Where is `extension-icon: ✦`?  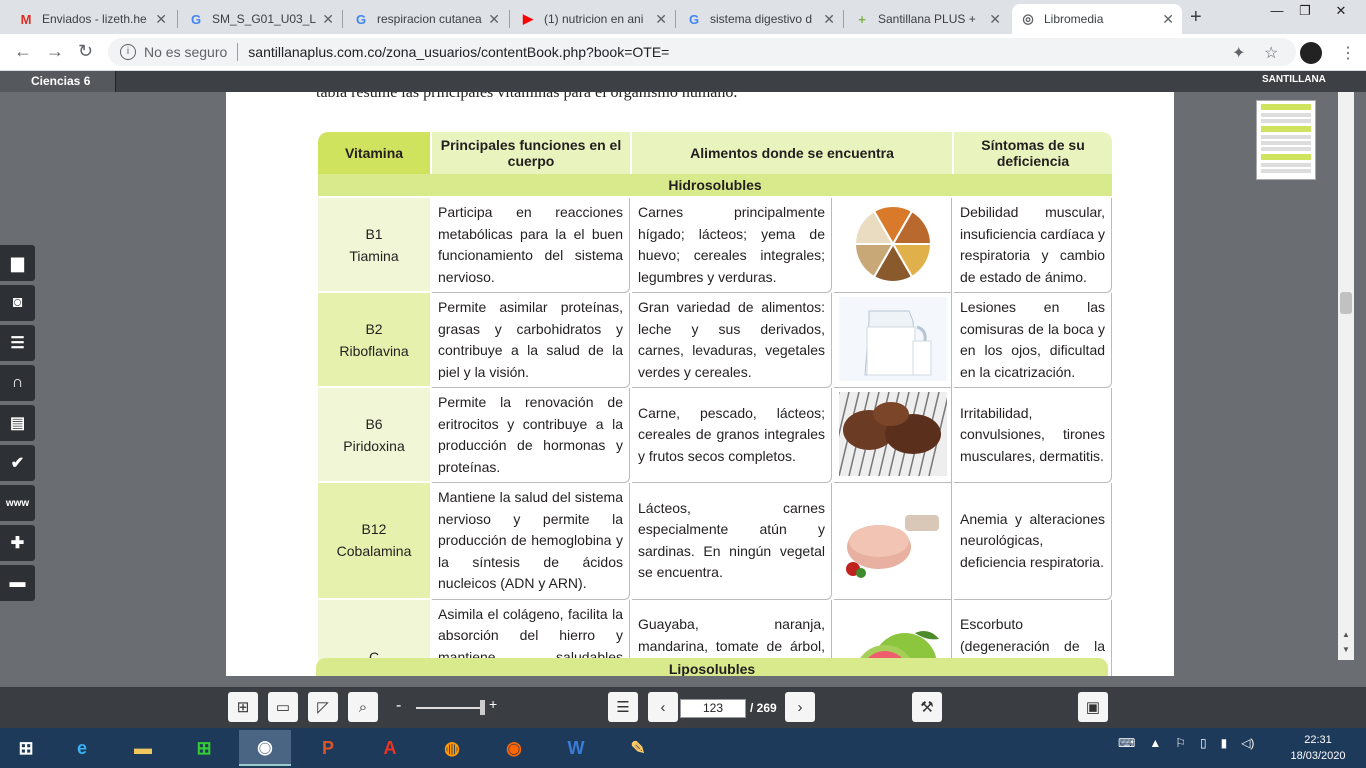 extension-icon: ✦ is located at coordinates (1238, 53).